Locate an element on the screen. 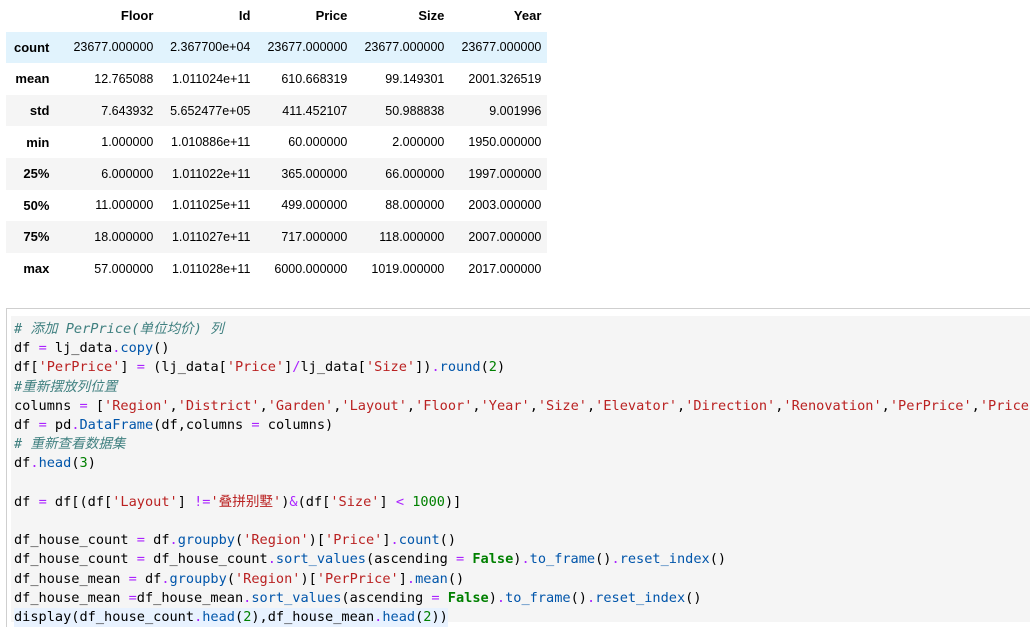 The image size is (1030, 627). table-cell: 365.000000 is located at coordinates (314, 173).